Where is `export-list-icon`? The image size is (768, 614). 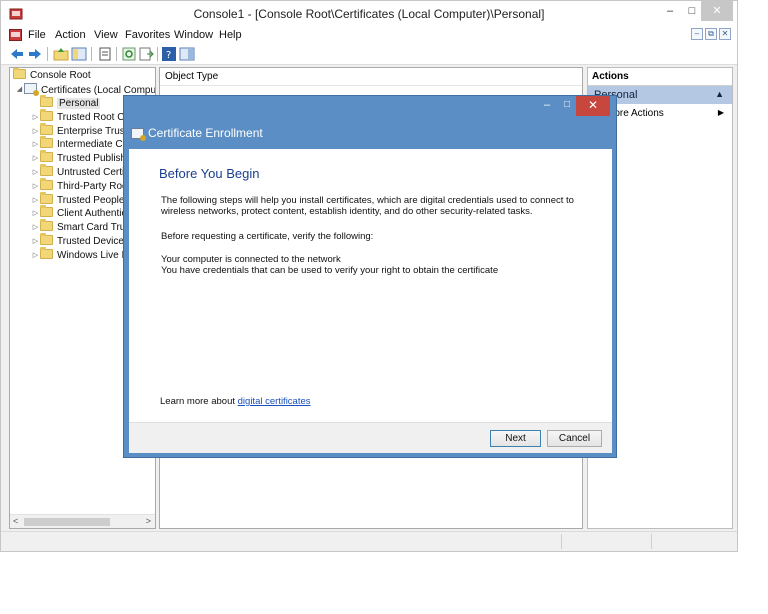 export-list-icon is located at coordinates (146, 54).